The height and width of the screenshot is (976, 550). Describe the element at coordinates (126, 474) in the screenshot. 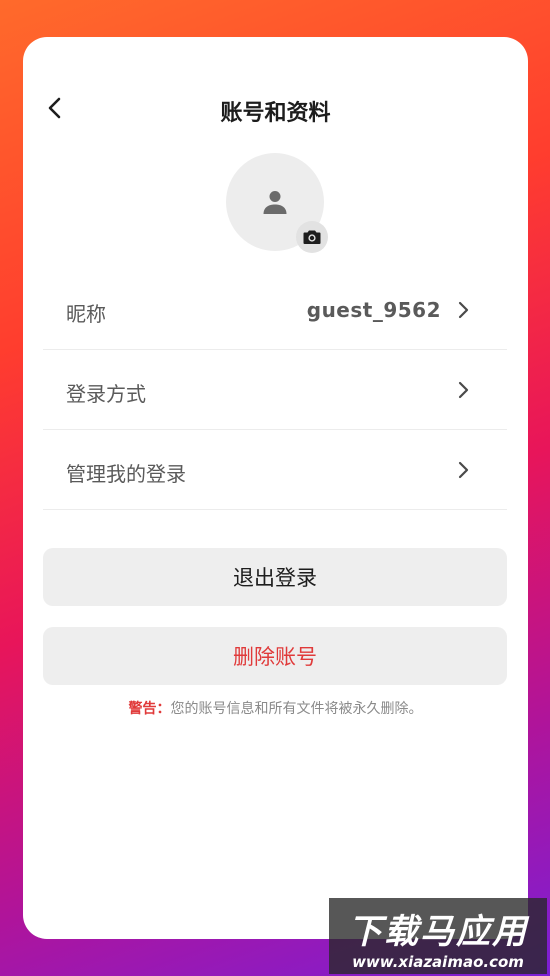

I see `row-label: 管理我的登录` at that location.